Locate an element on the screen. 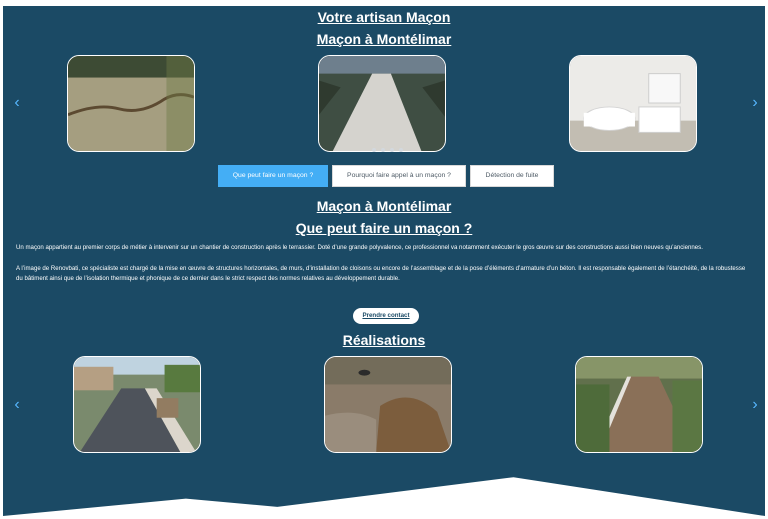  realisations-next-arrow: › is located at coordinates (755, 405).